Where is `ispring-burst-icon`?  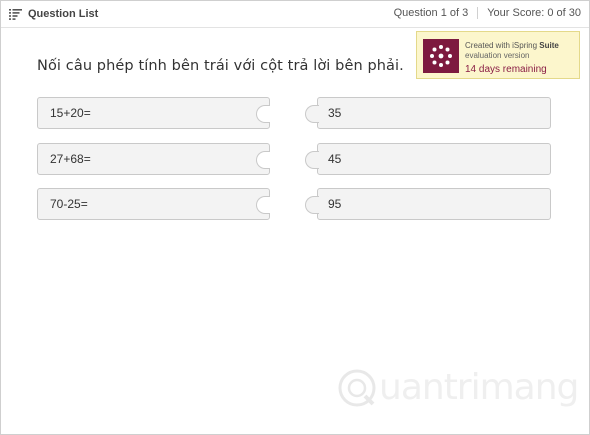 ispring-burst-icon is located at coordinates (441, 56).